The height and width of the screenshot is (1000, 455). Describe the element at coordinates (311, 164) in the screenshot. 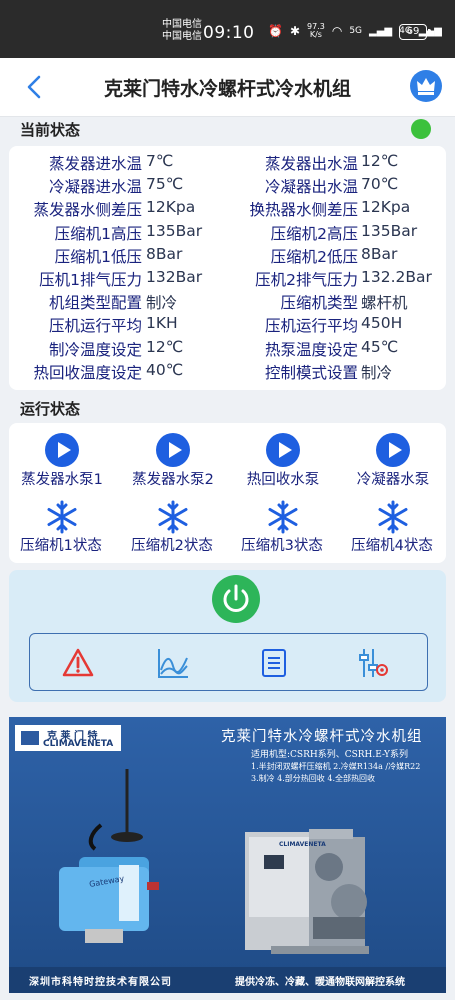

I see `status-label: 蒸发器出水温` at that location.